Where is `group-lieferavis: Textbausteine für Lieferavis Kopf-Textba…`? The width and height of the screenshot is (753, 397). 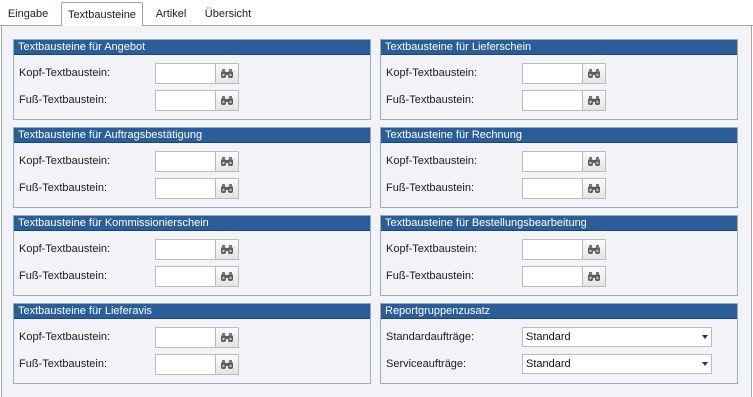
group-lieferavis: Textbausteine für Lieferavis Kopf-Textba… is located at coordinates (192, 343).